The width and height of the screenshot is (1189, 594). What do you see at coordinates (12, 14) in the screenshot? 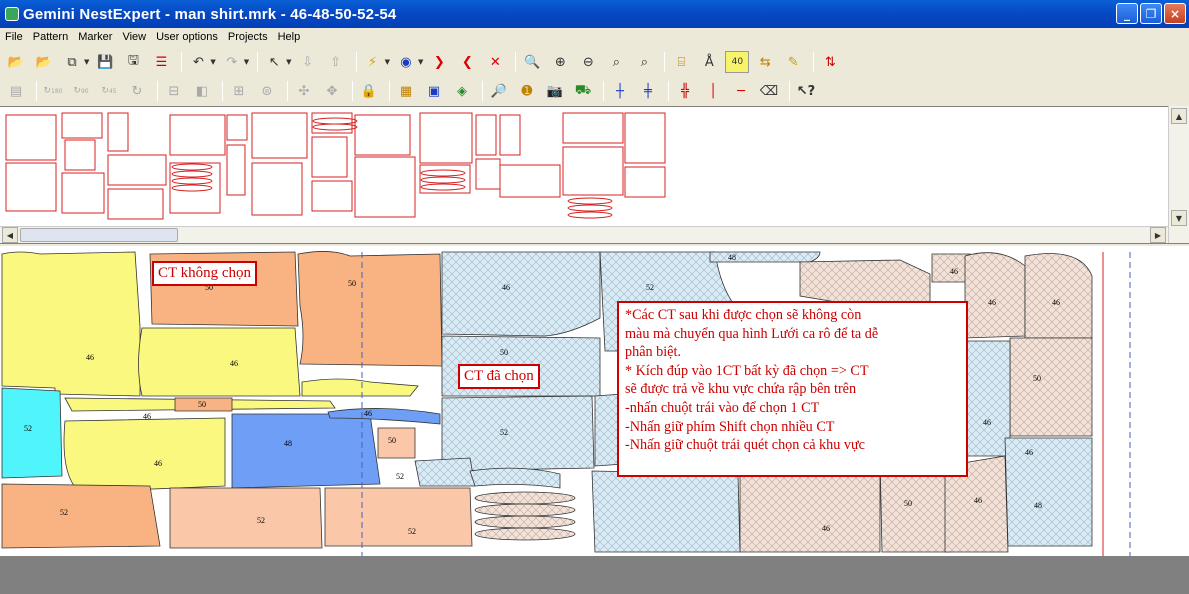
I see `app-icon` at bounding box center [12, 14].